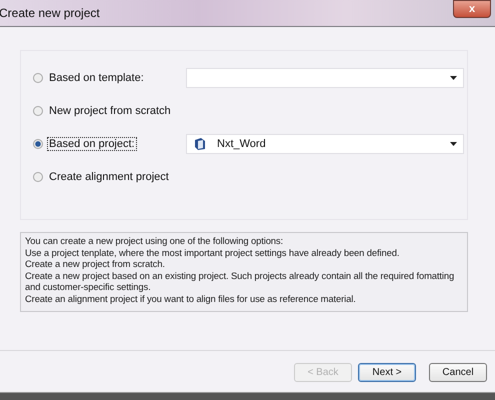 The image size is (495, 400). What do you see at coordinates (110, 111) in the screenshot?
I see `option-label: New project from scratch` at bounding box center [110, 111].